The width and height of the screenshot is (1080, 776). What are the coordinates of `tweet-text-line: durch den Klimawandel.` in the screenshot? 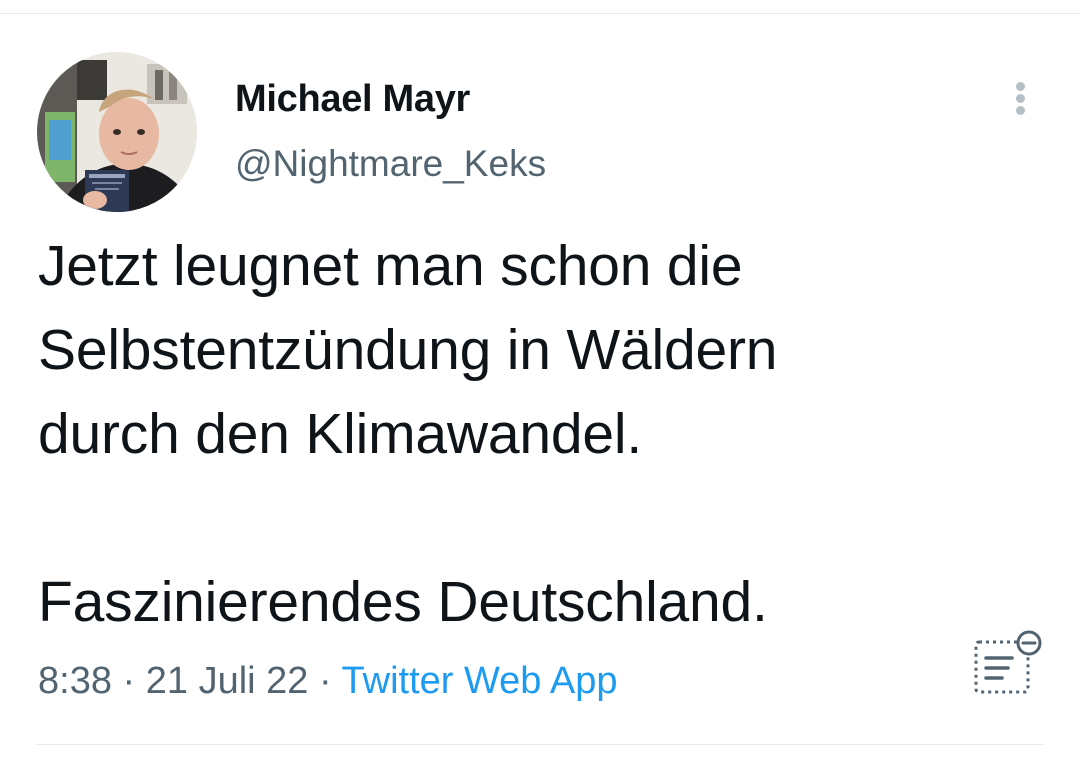 It's located at (340, 434).